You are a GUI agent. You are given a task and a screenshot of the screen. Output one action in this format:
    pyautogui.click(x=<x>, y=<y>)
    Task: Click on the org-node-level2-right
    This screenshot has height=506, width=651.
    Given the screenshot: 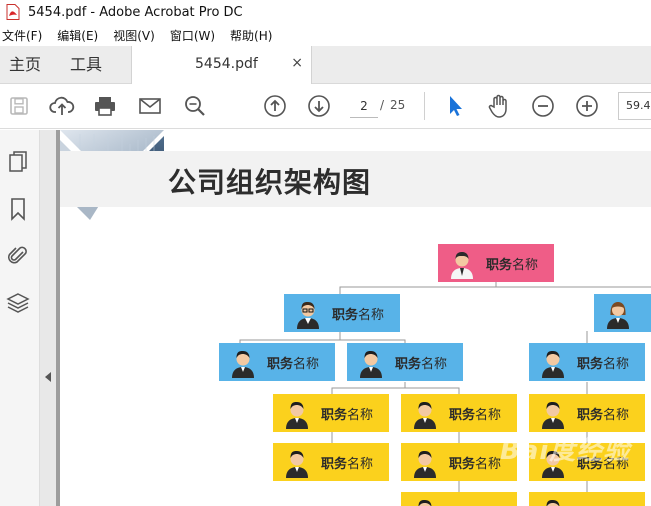 What is the action you would take?
    pyautogui.click(x=622, y=313)
    